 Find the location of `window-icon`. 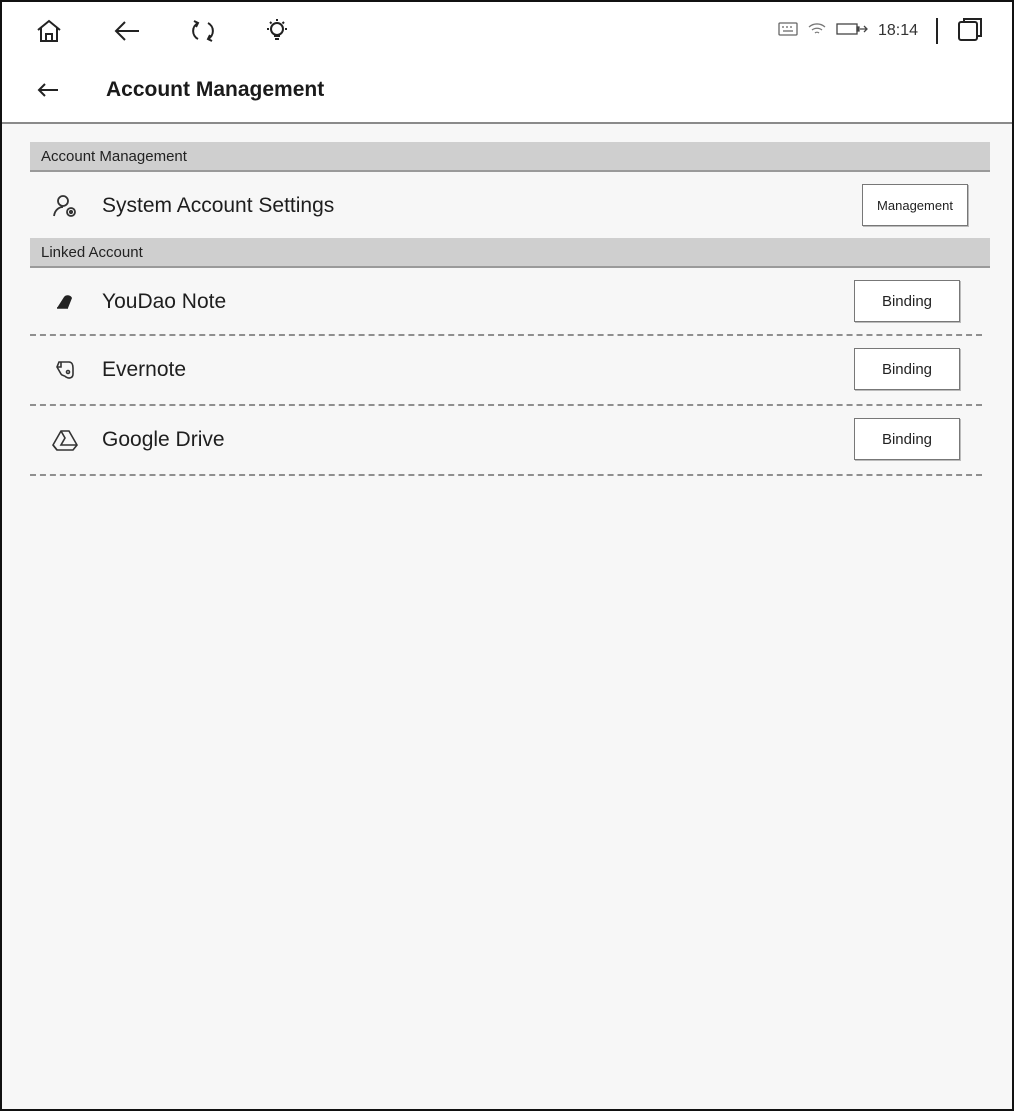

window-icon is located at coordinates (970, 31).